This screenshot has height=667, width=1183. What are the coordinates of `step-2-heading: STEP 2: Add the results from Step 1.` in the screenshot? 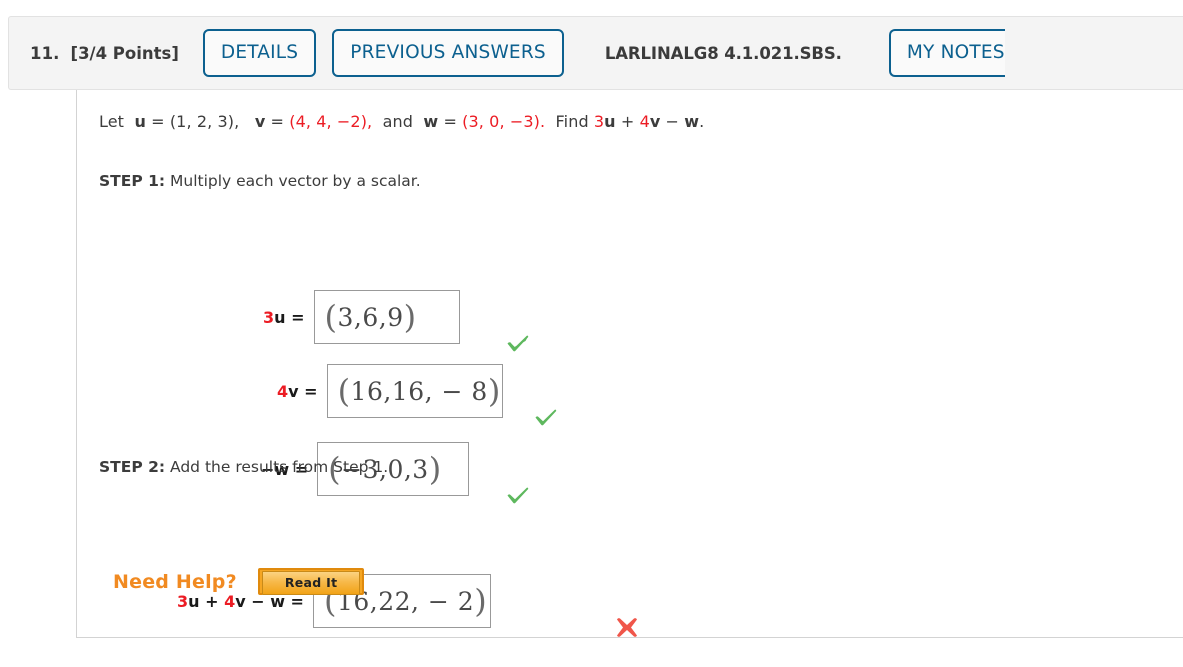 It's located at (243, 467).